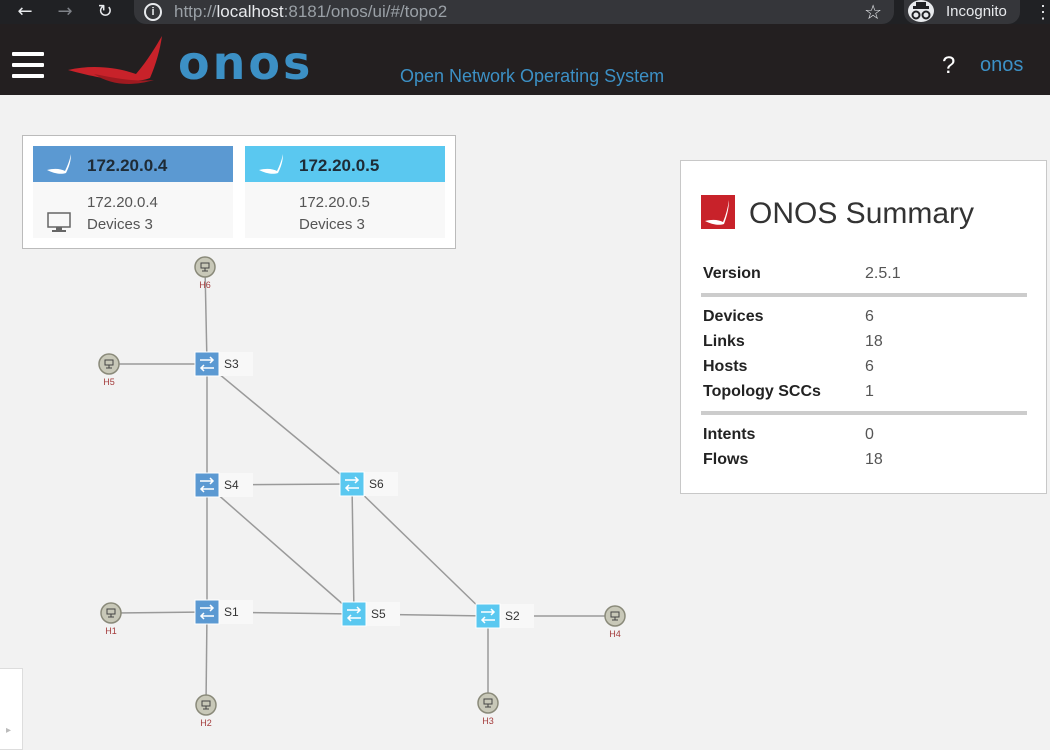  What do you see at coordinates (370, 614) in the screenshot?
I see `switch-node: S5` at bounding box center [370, 614].